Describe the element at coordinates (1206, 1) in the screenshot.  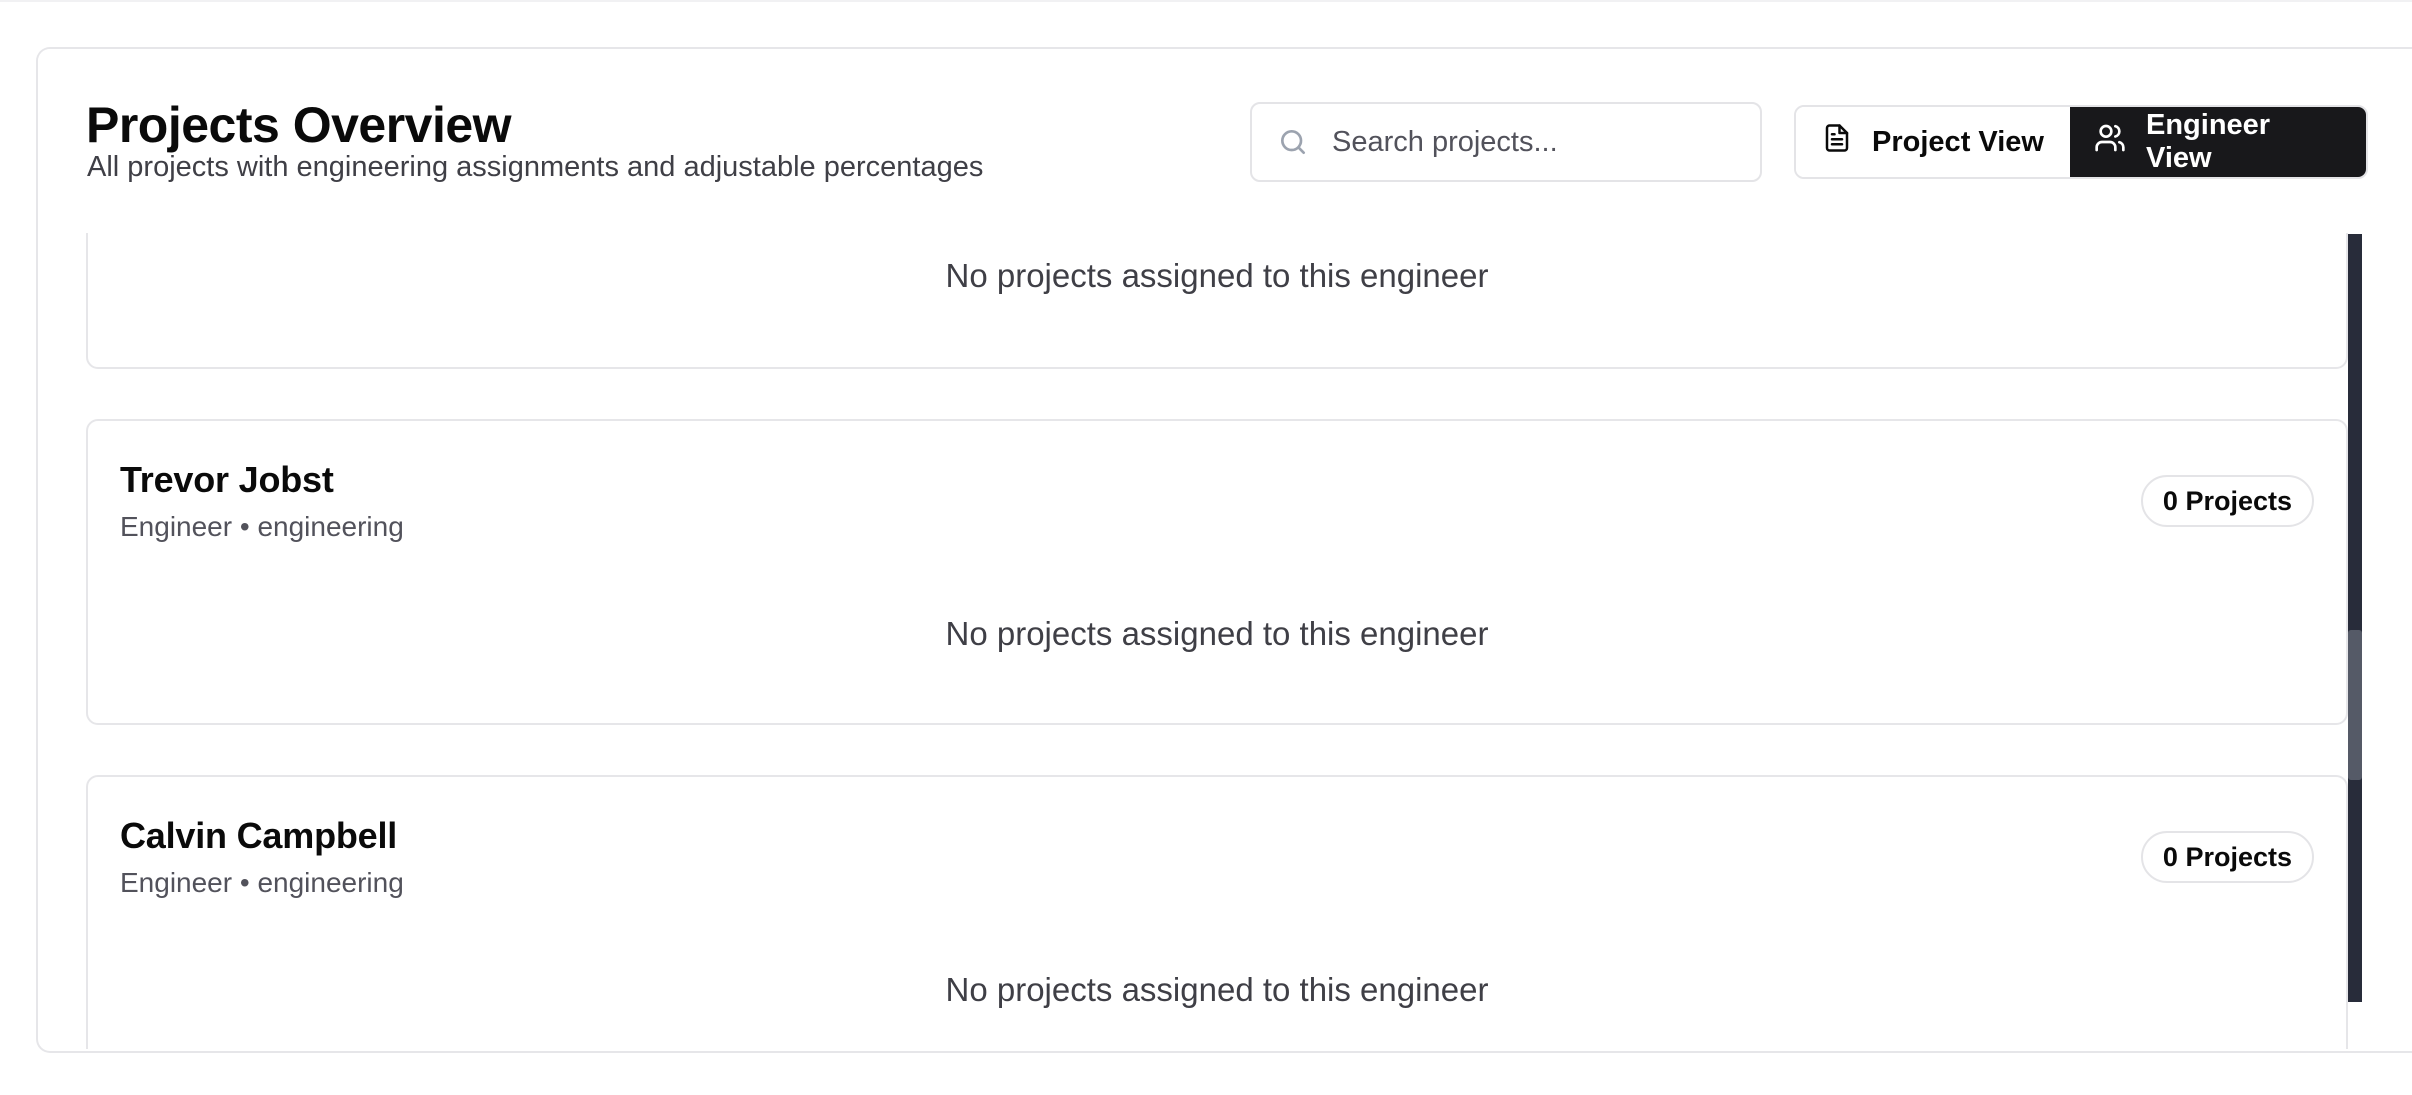
I see `top-divider` at that location.